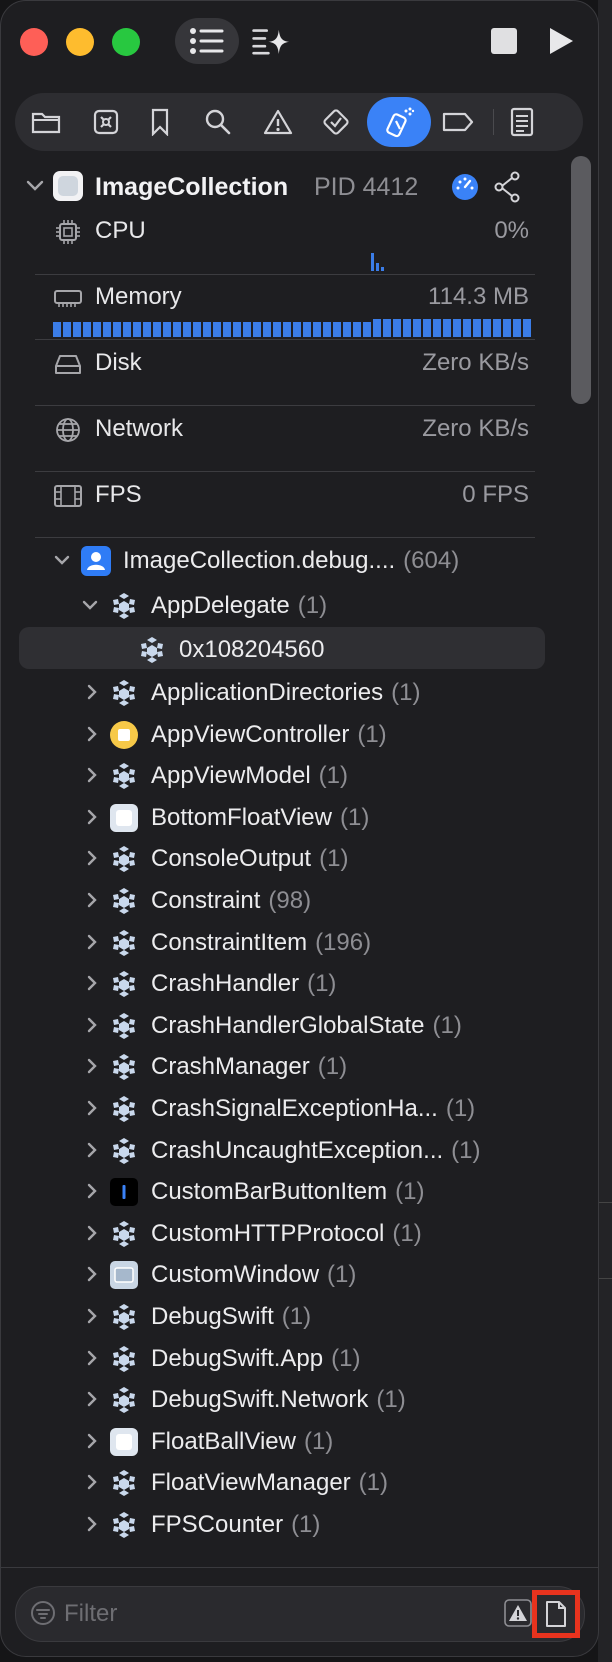 This screenshot has height=1662, width=612. Describe the element at coordinates (561, 41) in the screenshot. I see `run-button` at that location.